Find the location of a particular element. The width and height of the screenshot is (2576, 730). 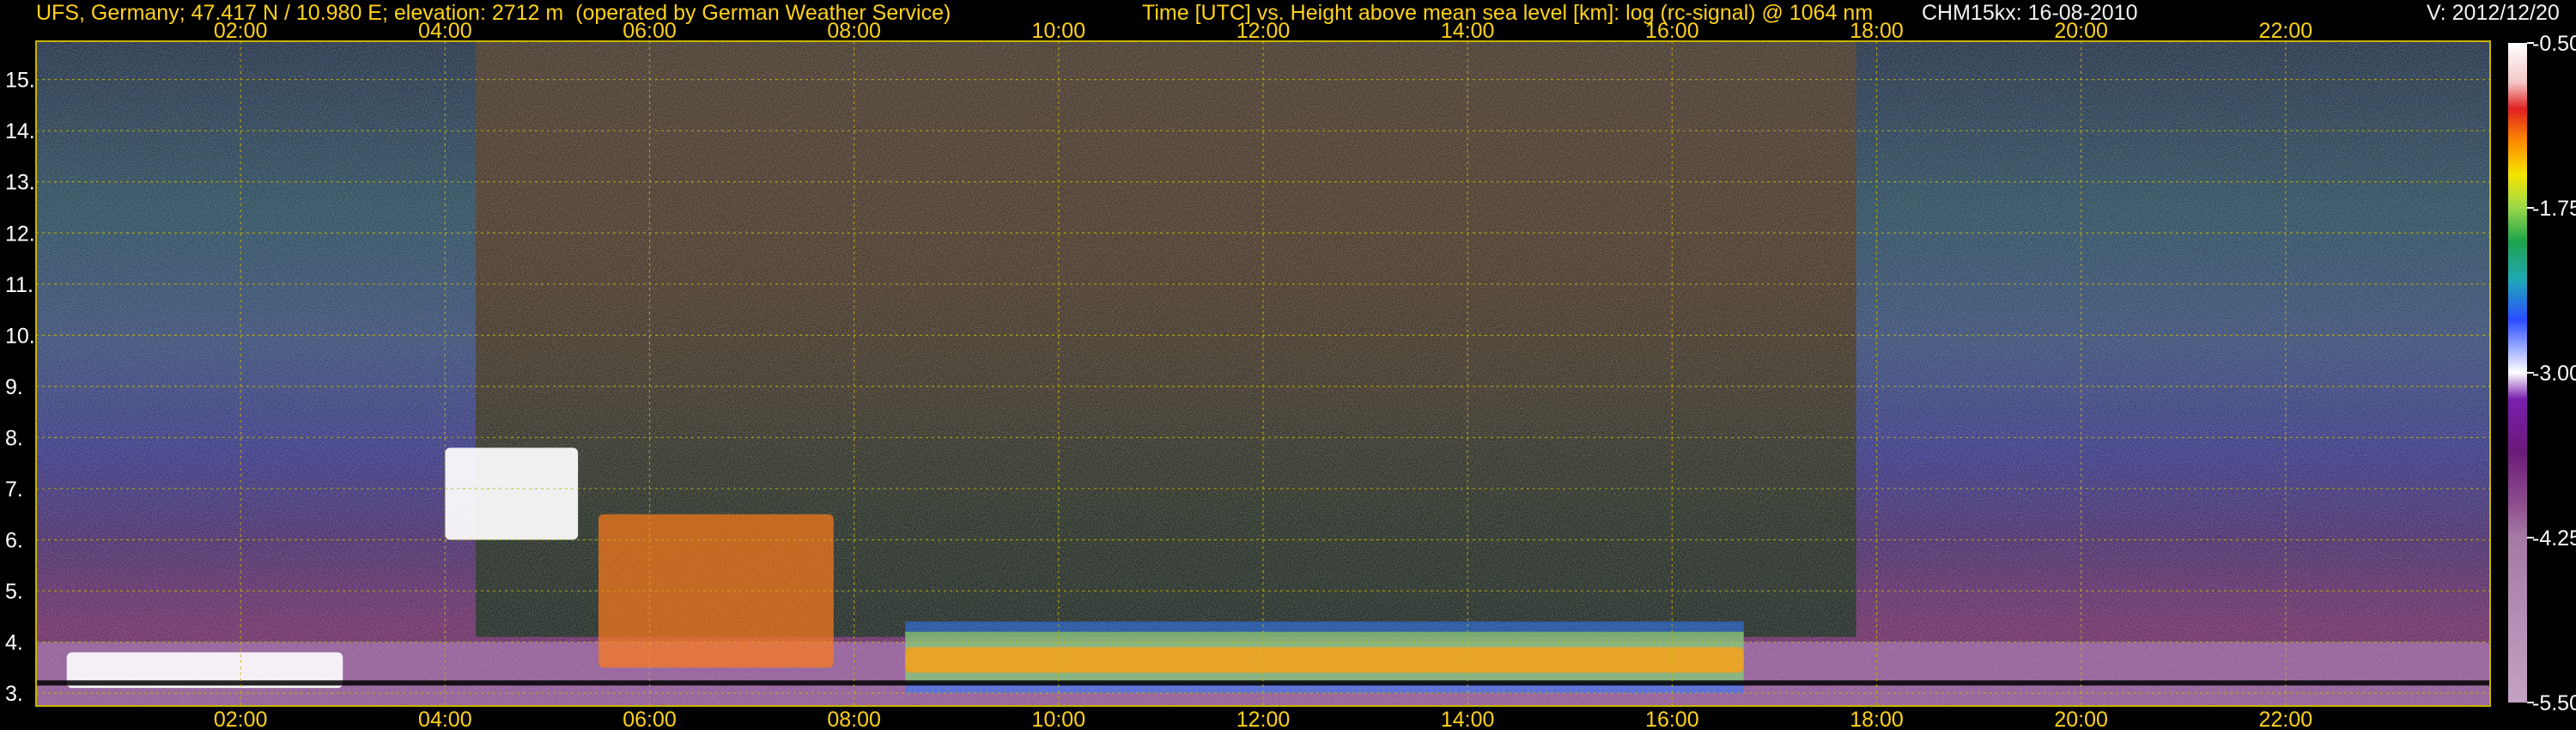

x-tick-label-bottom: 22:00 is located at coordinates (2286, 719).